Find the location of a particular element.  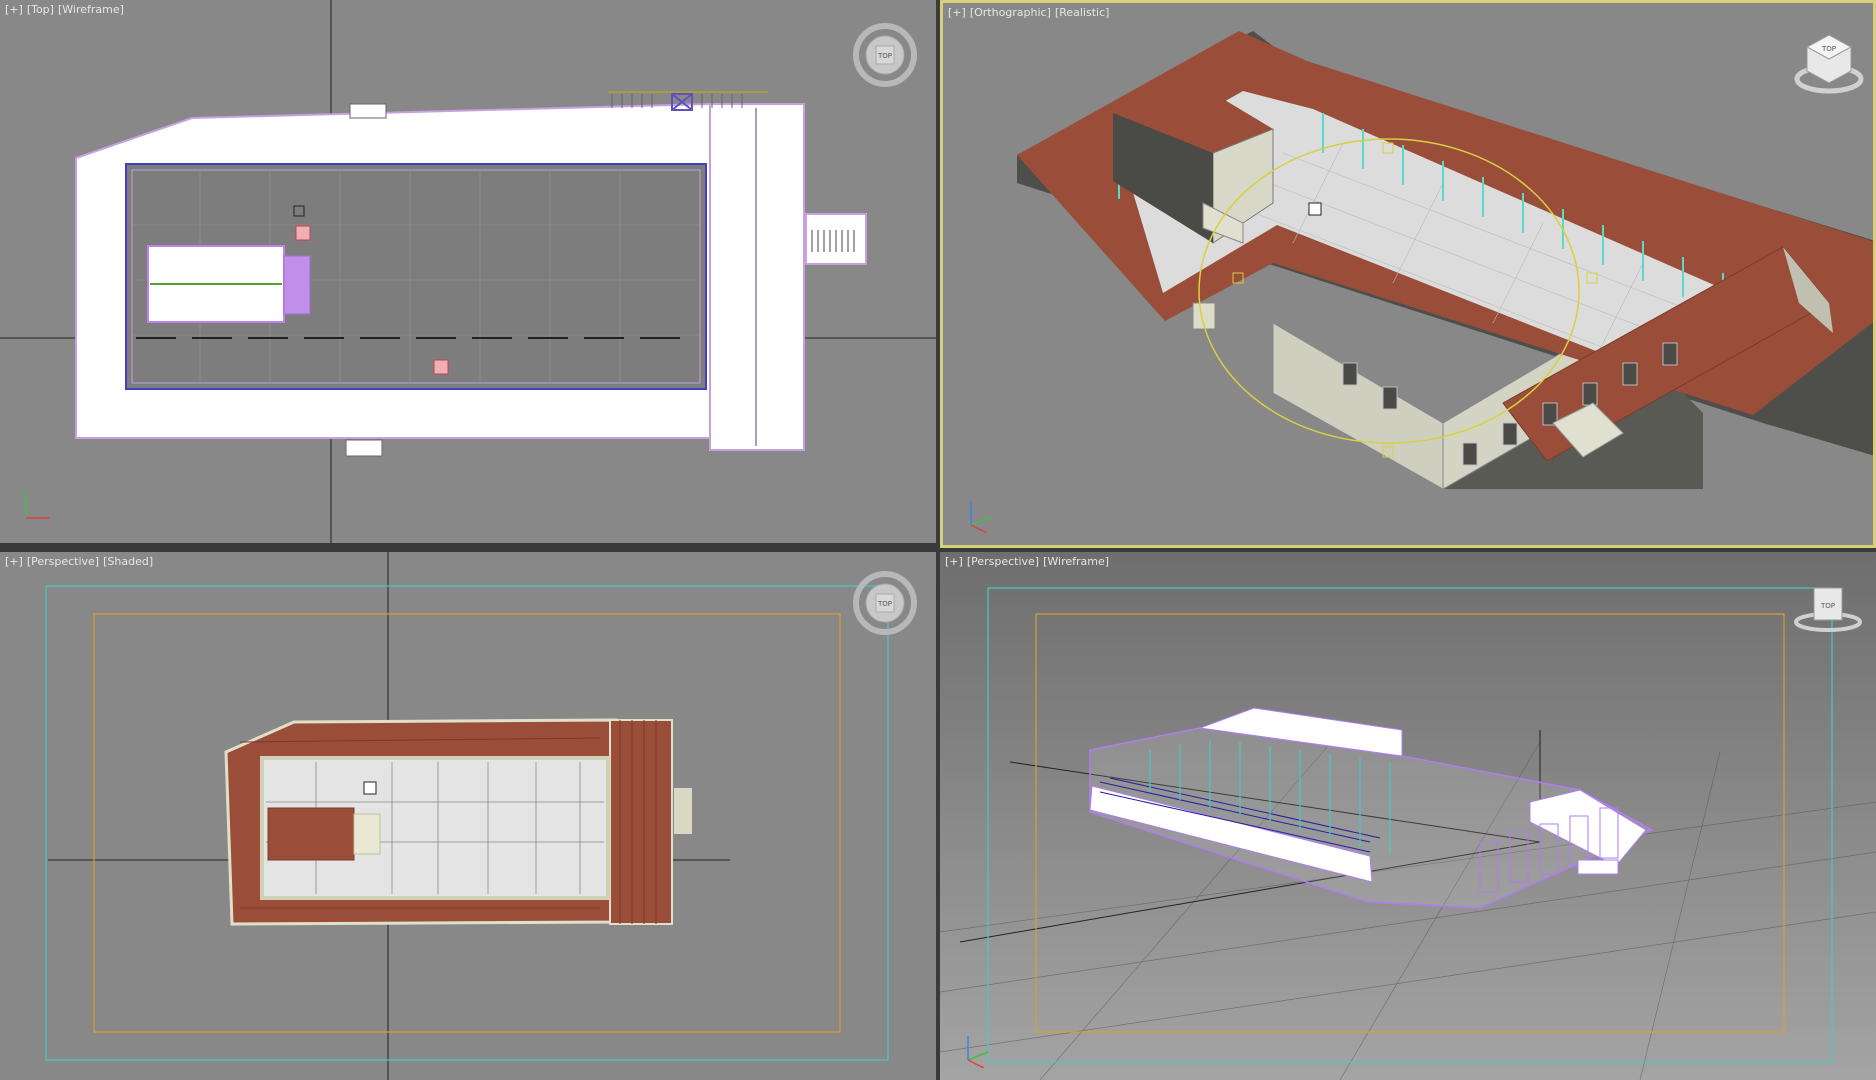

temple is located at coordinates (311, 834).